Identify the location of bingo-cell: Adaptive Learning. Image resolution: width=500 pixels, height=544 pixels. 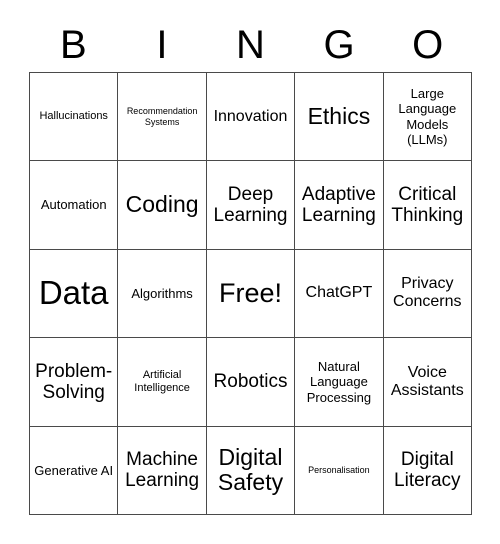
(339, 205).